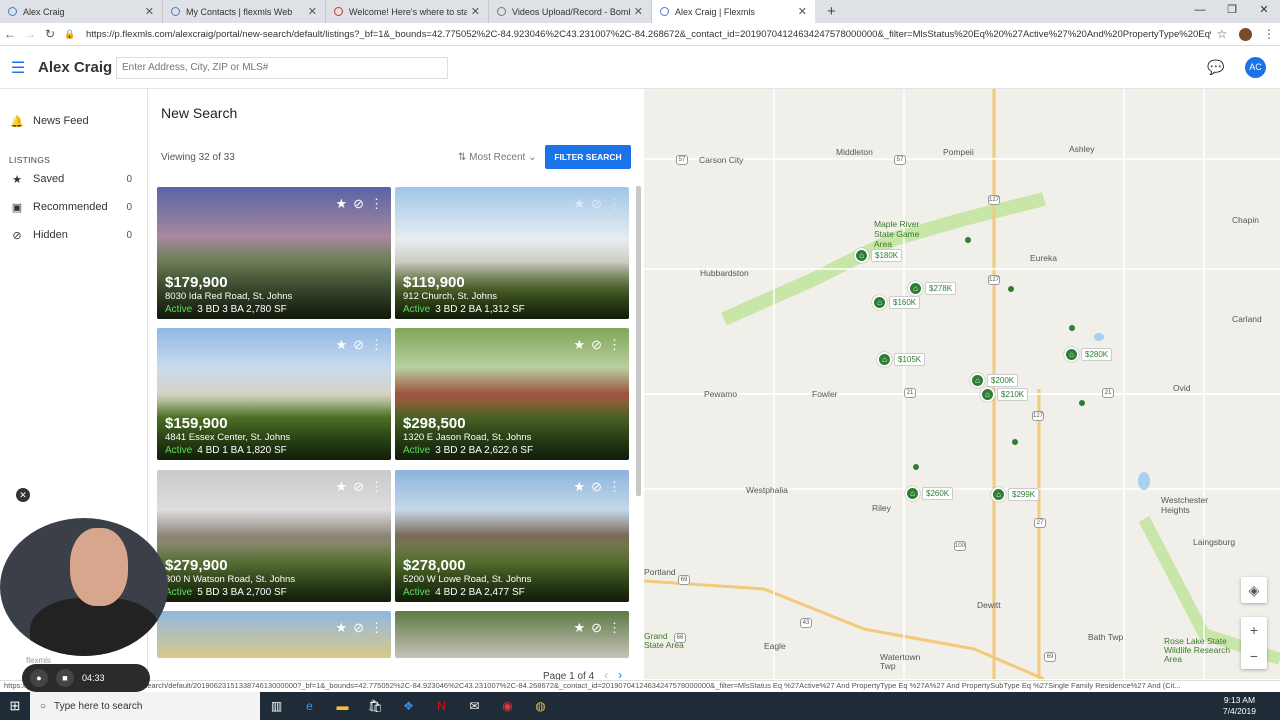 The height and width of the screenshot is (720, 1280). What do you see at coordinates (30, 34) in the screenshot?
I see `forward-icon: →` at bounding box center [30, 34].